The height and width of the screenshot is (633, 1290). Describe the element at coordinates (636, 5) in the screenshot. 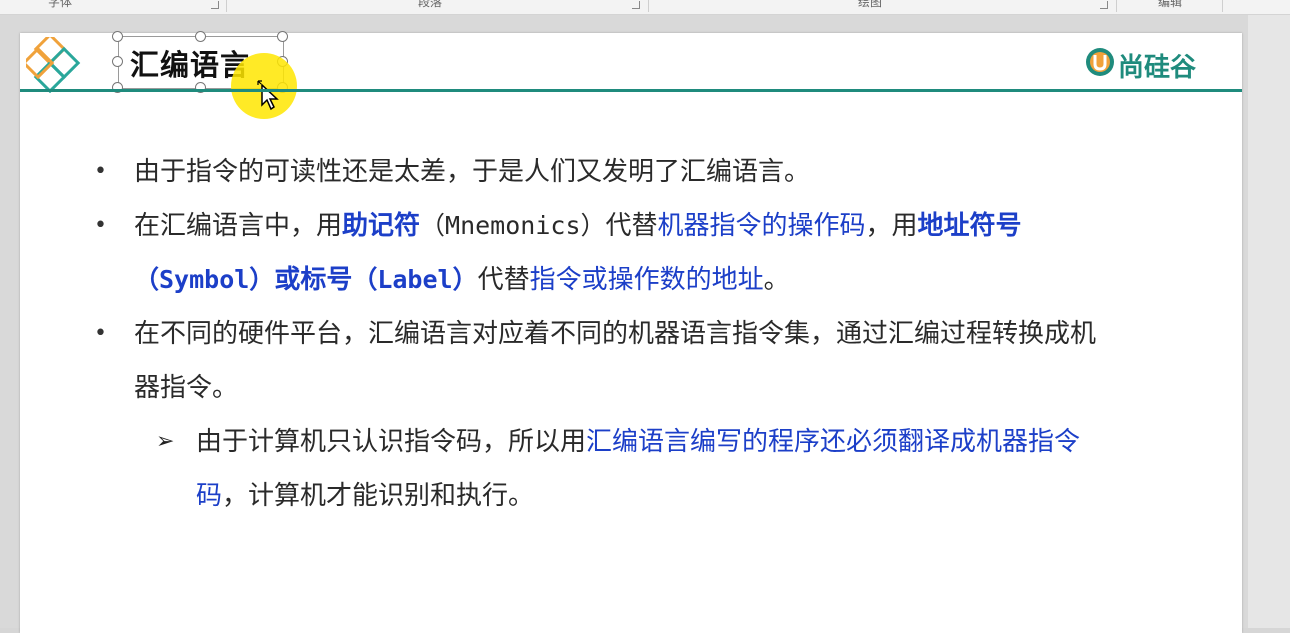

I see `paragraph-dialog-launcher-icon` at that location.